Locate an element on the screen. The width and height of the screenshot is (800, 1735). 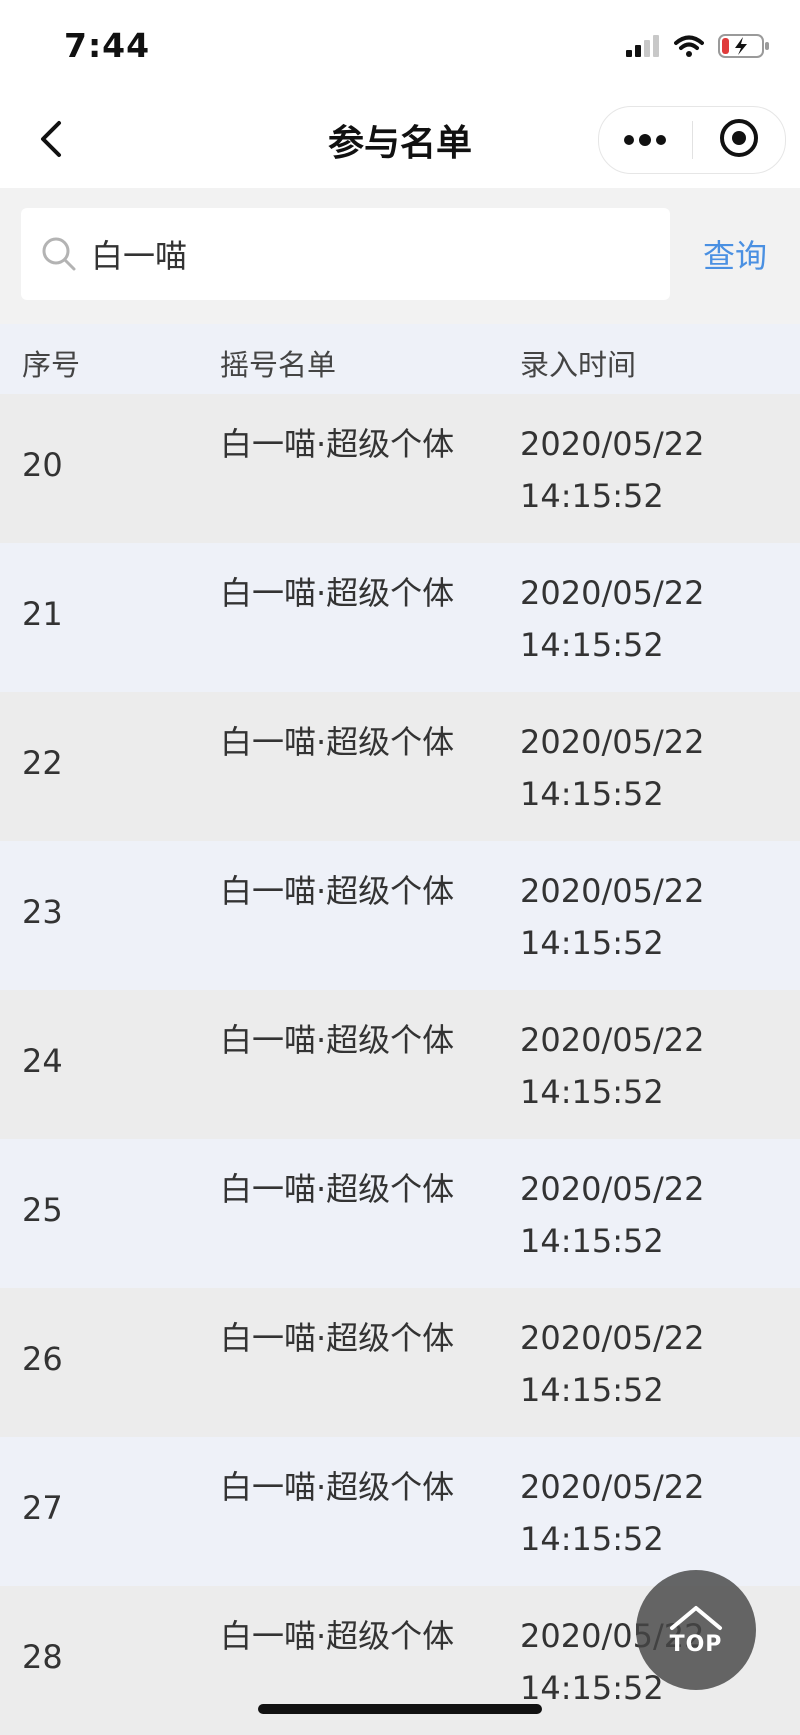
signal-icon is located at coordinates (643, 48).